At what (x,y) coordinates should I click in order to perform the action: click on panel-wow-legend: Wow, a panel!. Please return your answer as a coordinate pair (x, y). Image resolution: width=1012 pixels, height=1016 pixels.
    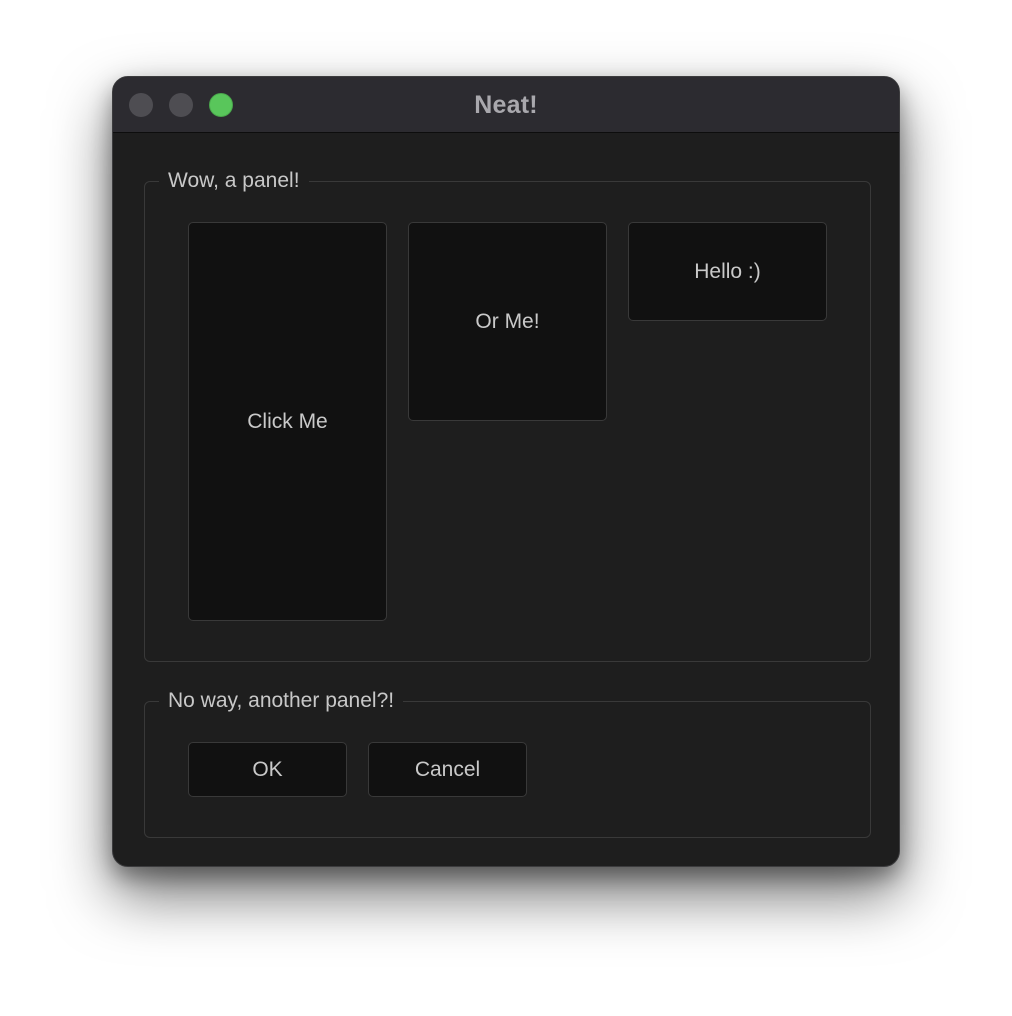
    Looking at the image, I should click on (234, 180).